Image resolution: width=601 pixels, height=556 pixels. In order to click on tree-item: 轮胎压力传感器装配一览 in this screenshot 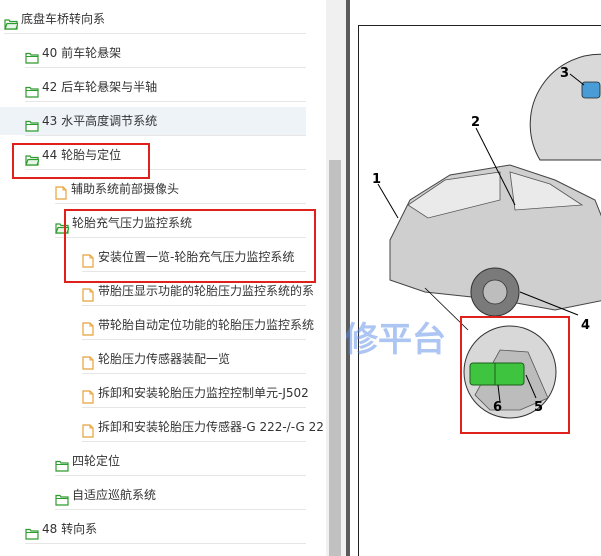, I will do `click(153, 359)`.